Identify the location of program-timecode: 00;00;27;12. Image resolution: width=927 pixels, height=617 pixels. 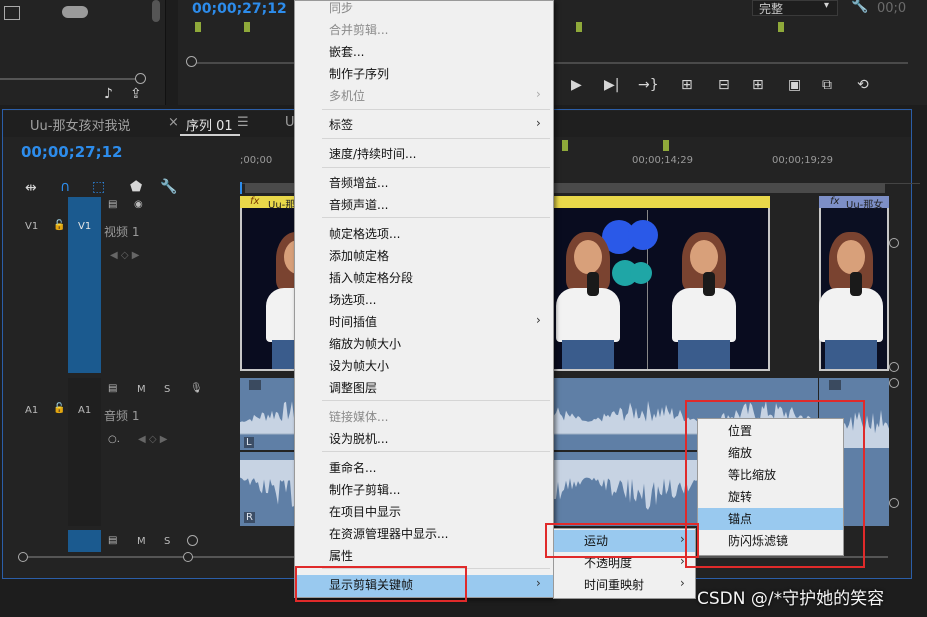
(239, 9).